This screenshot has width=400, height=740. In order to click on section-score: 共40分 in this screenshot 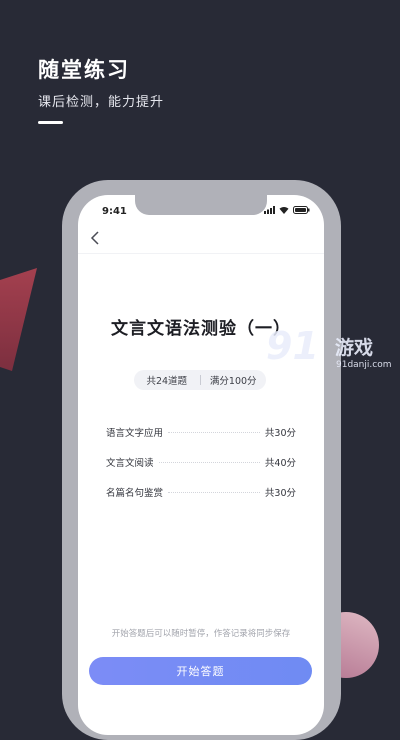, I will do `click(280, 463)`.